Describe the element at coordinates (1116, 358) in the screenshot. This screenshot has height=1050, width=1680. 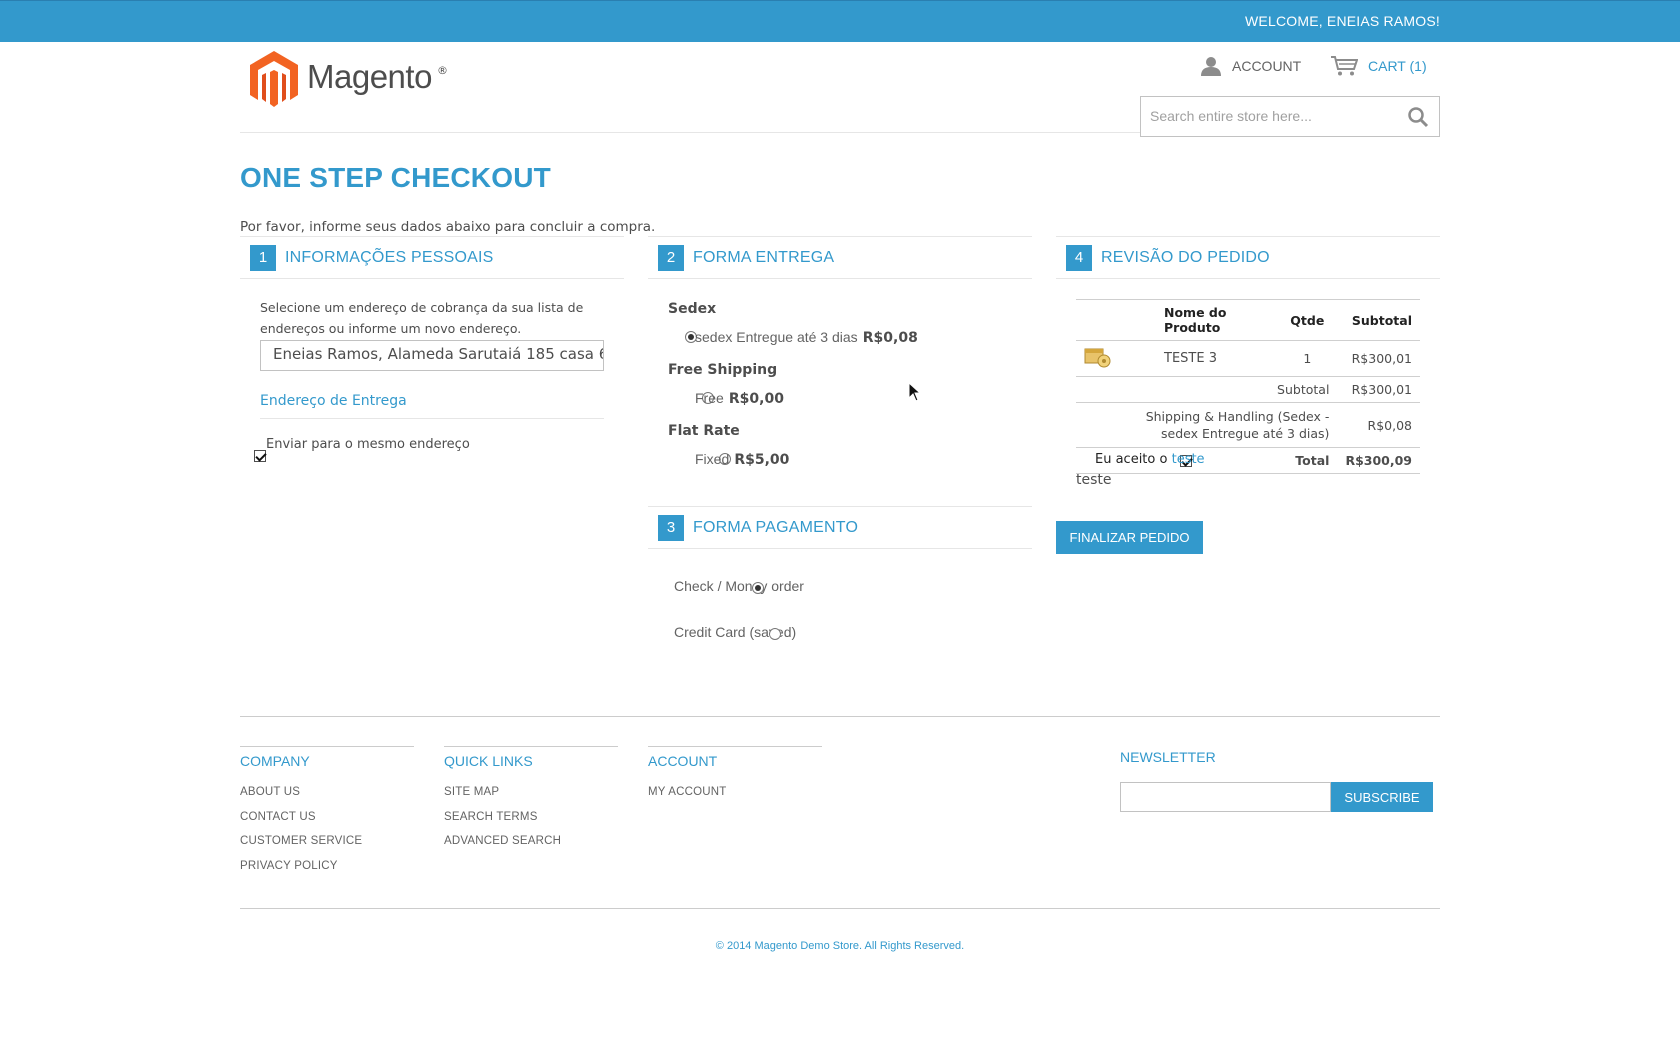
I see `product-thumb` at that location.